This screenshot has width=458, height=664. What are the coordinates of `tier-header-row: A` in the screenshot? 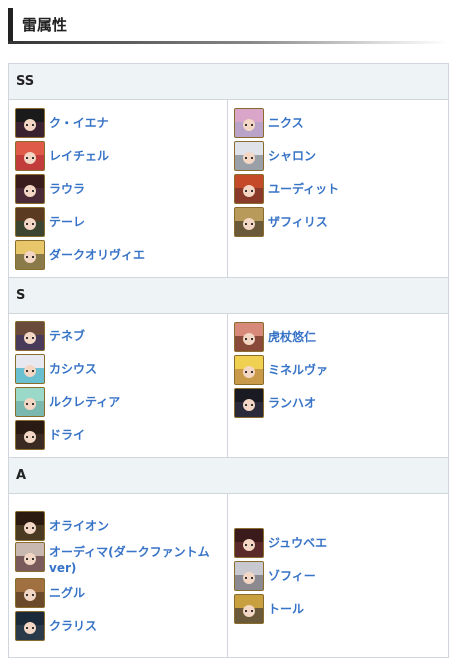 It's located at (228, 475).